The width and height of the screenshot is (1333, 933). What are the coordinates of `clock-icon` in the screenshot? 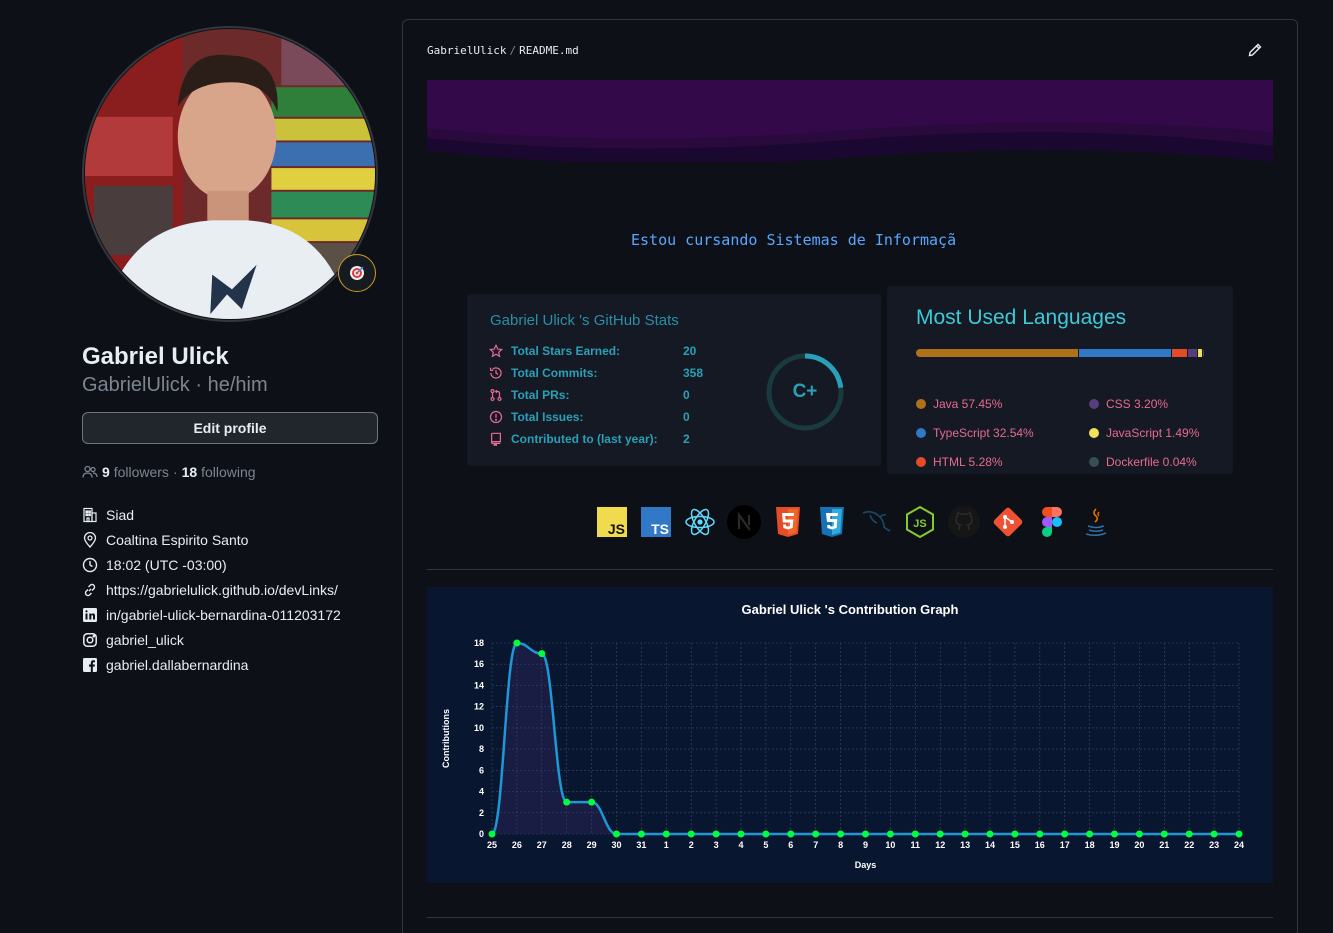 It's located at (90, 565).